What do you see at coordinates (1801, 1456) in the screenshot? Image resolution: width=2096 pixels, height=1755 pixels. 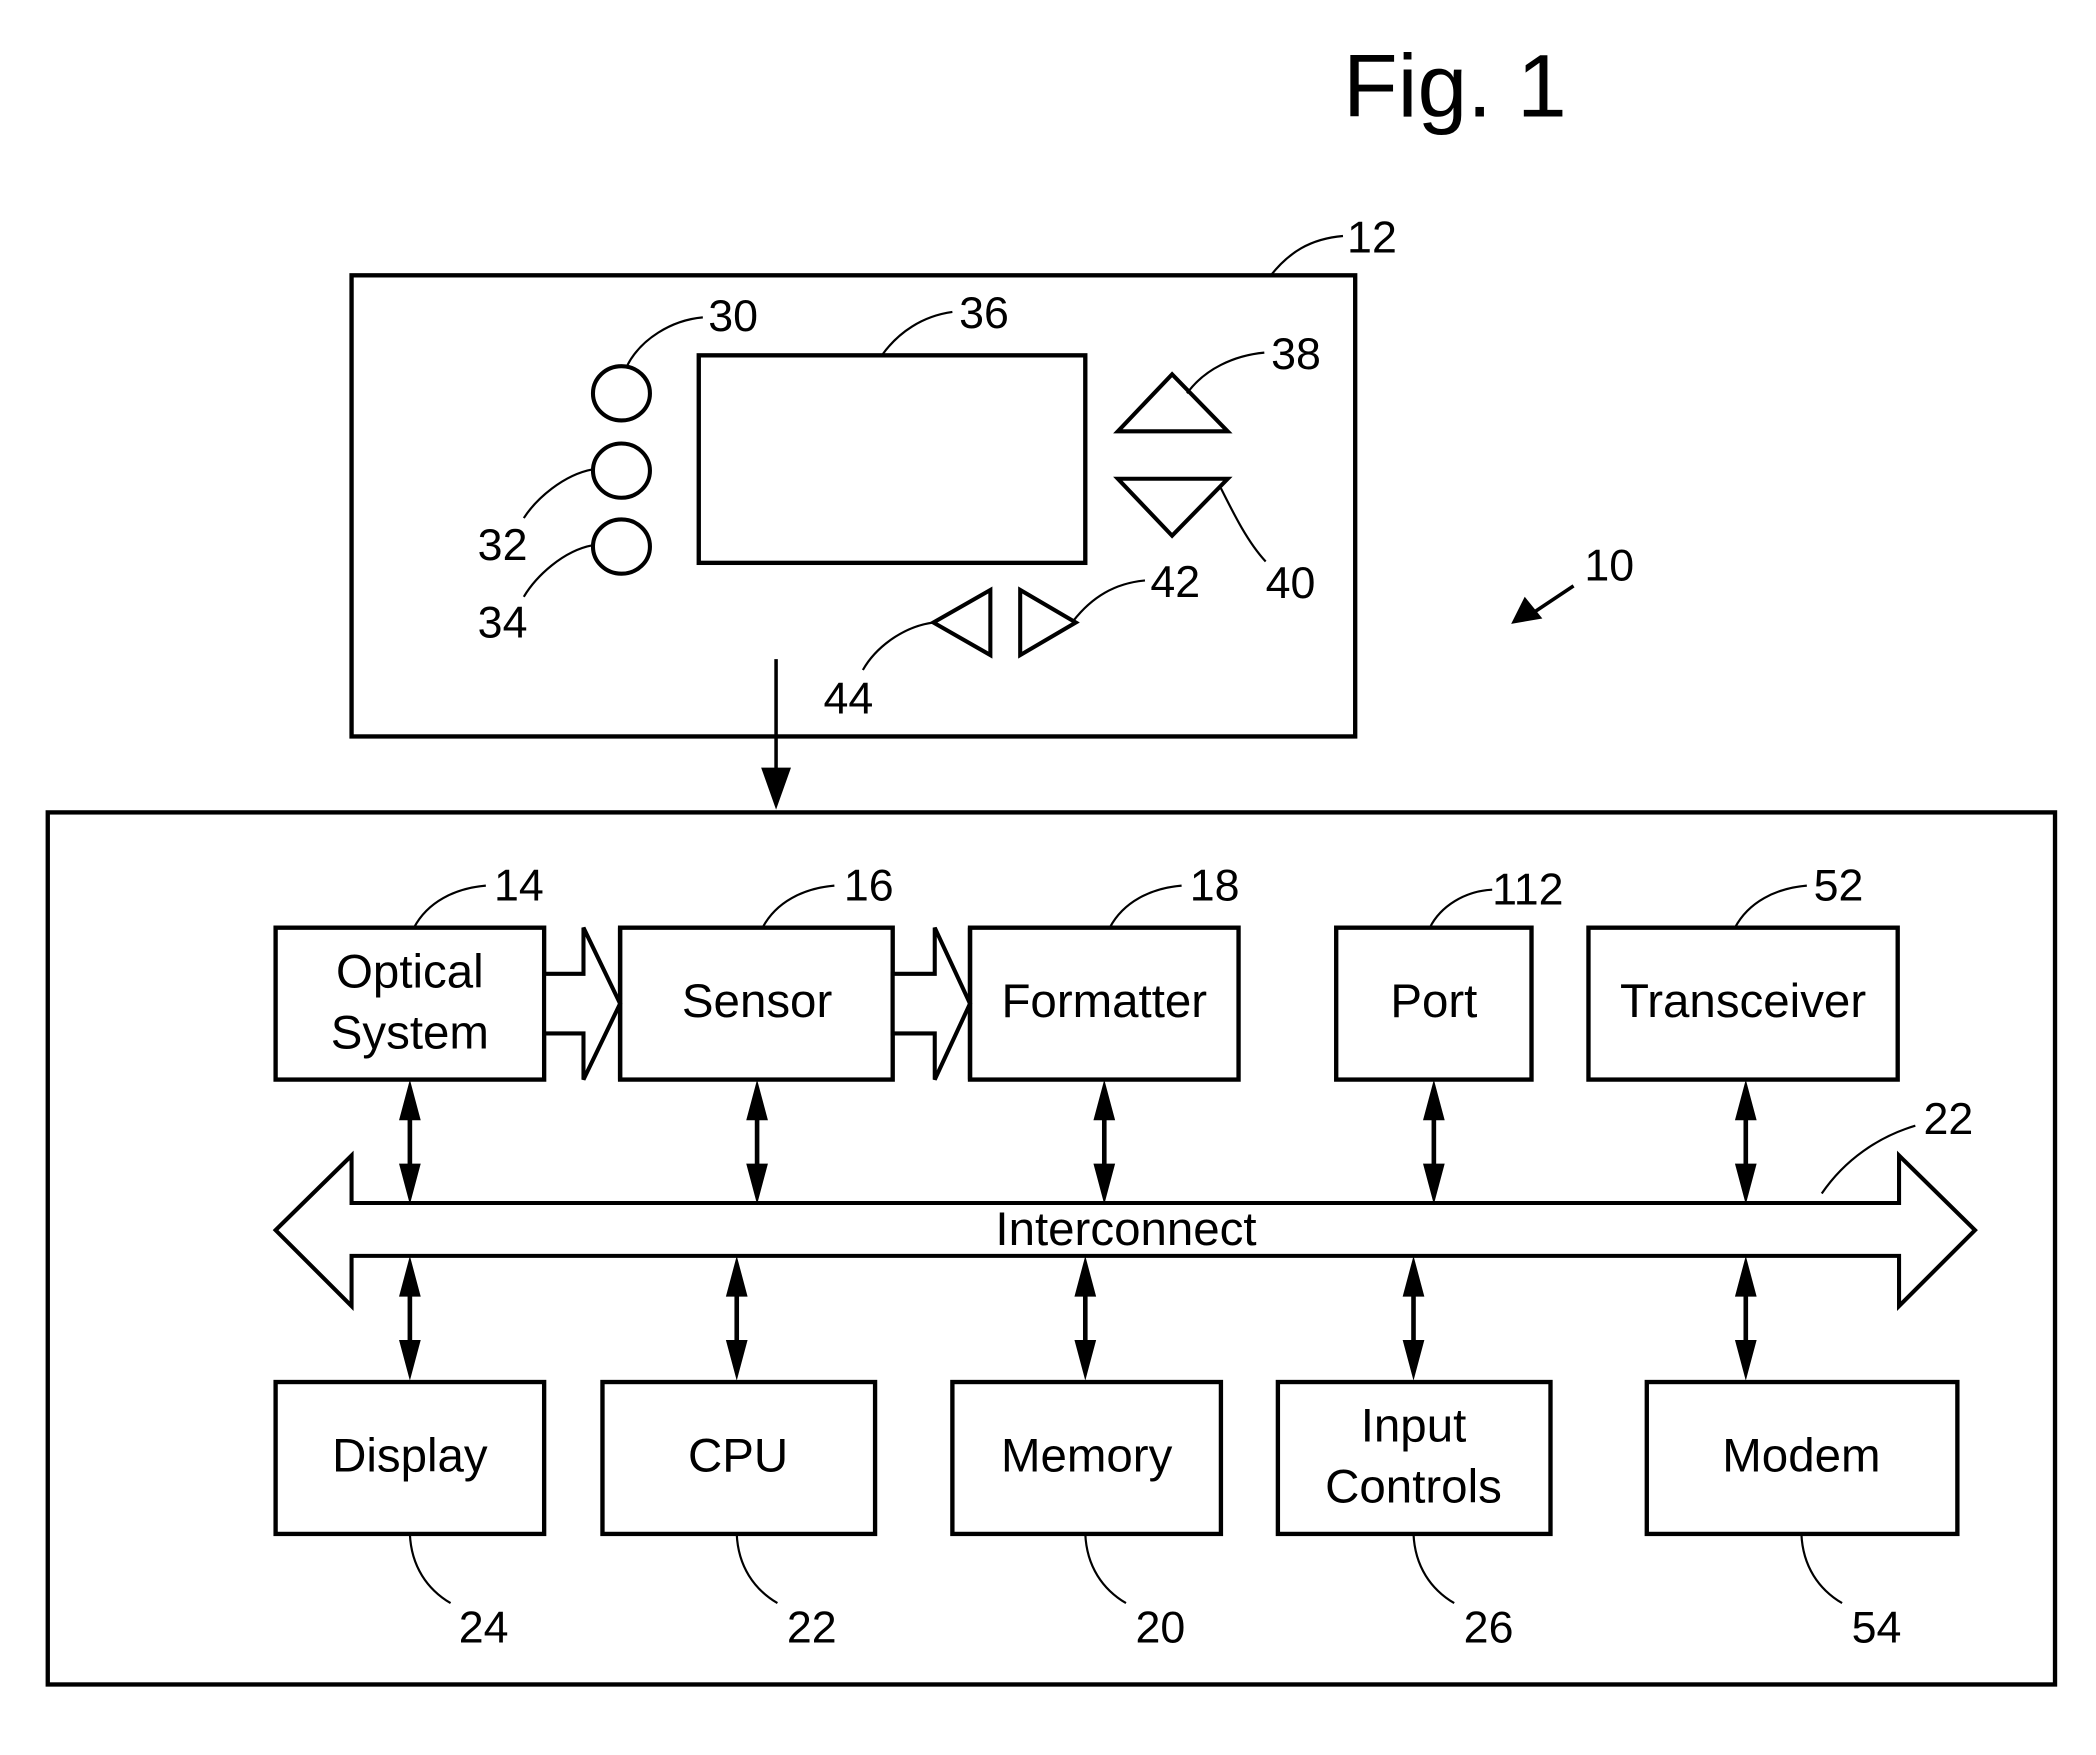 I see `modem-label: Modem` at bounding box center [1801, 1456].